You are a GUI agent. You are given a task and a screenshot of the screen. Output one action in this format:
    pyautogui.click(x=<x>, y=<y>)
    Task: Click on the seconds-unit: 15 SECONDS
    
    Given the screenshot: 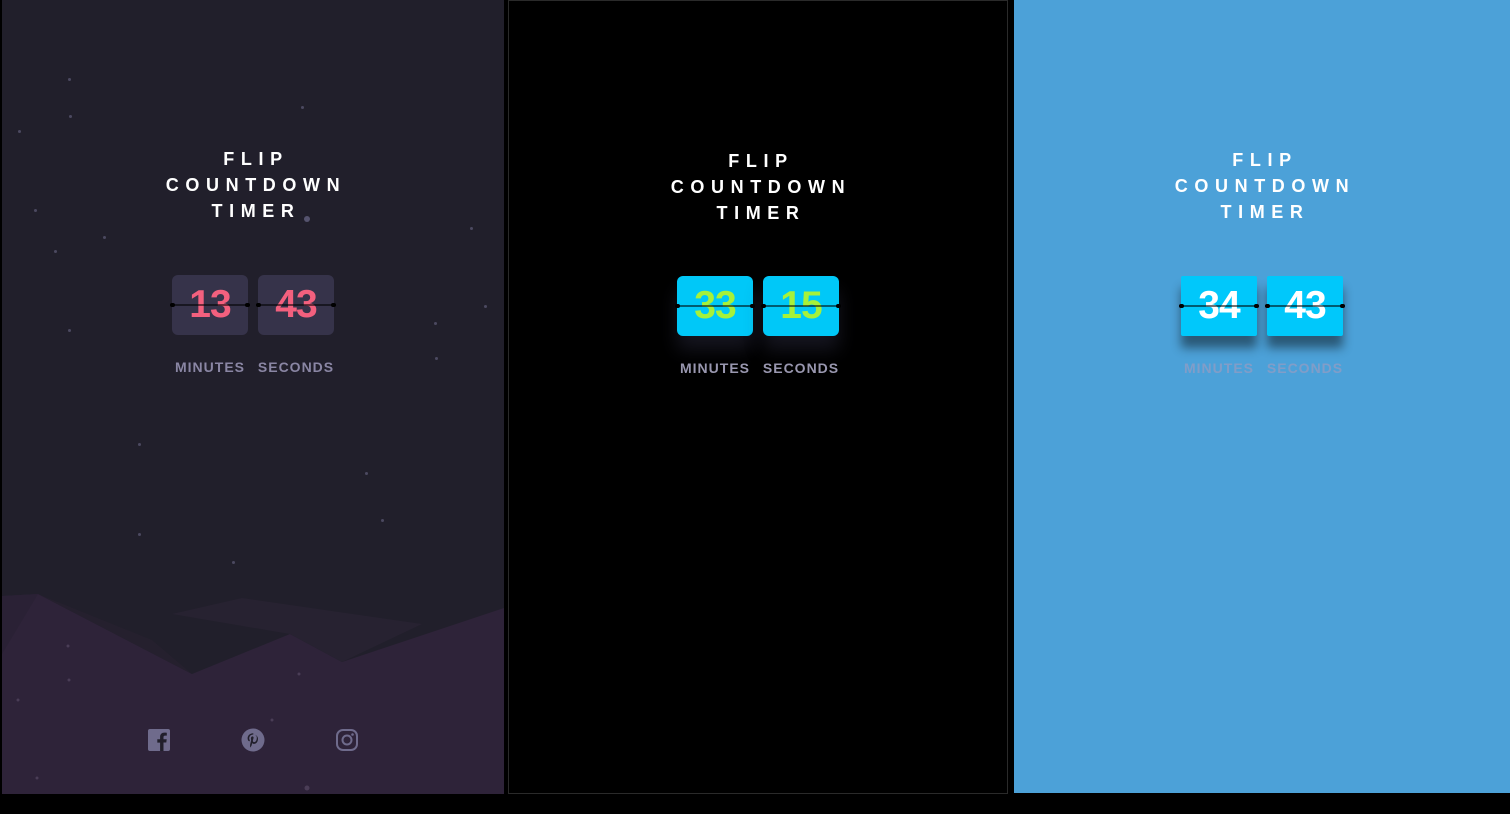 What is the action you would take?
    pyautogui.click(x=801, y=326)
    